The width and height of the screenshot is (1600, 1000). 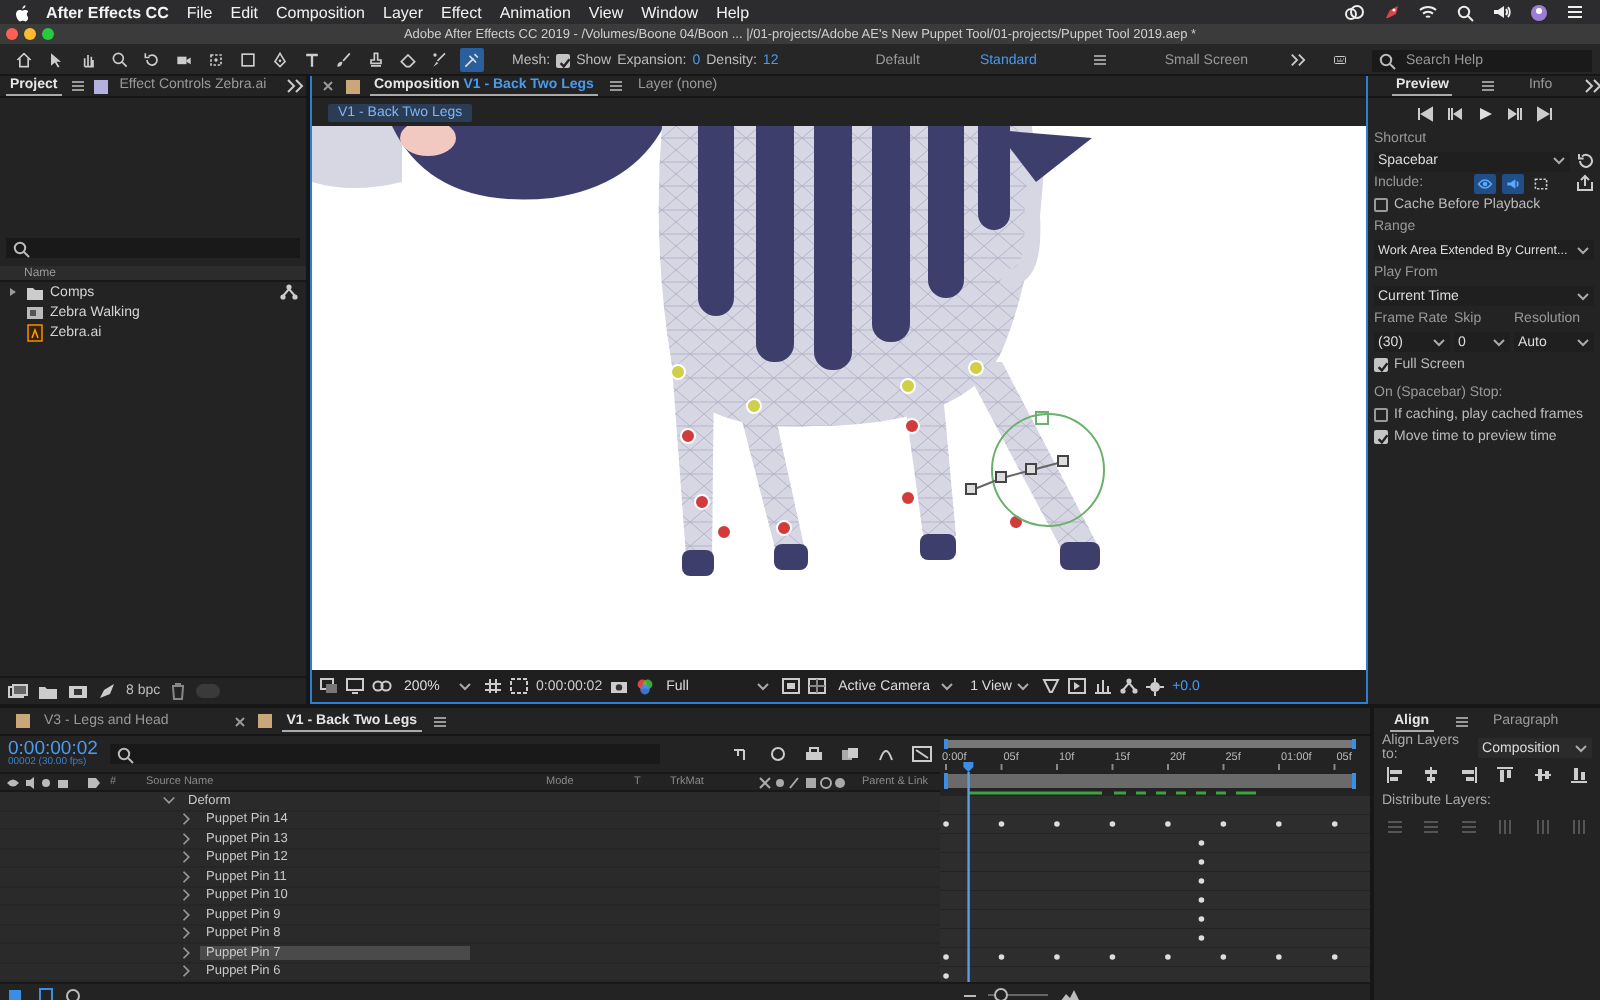 I want to click on align-middle-icon, so click(x=1542, y=774).